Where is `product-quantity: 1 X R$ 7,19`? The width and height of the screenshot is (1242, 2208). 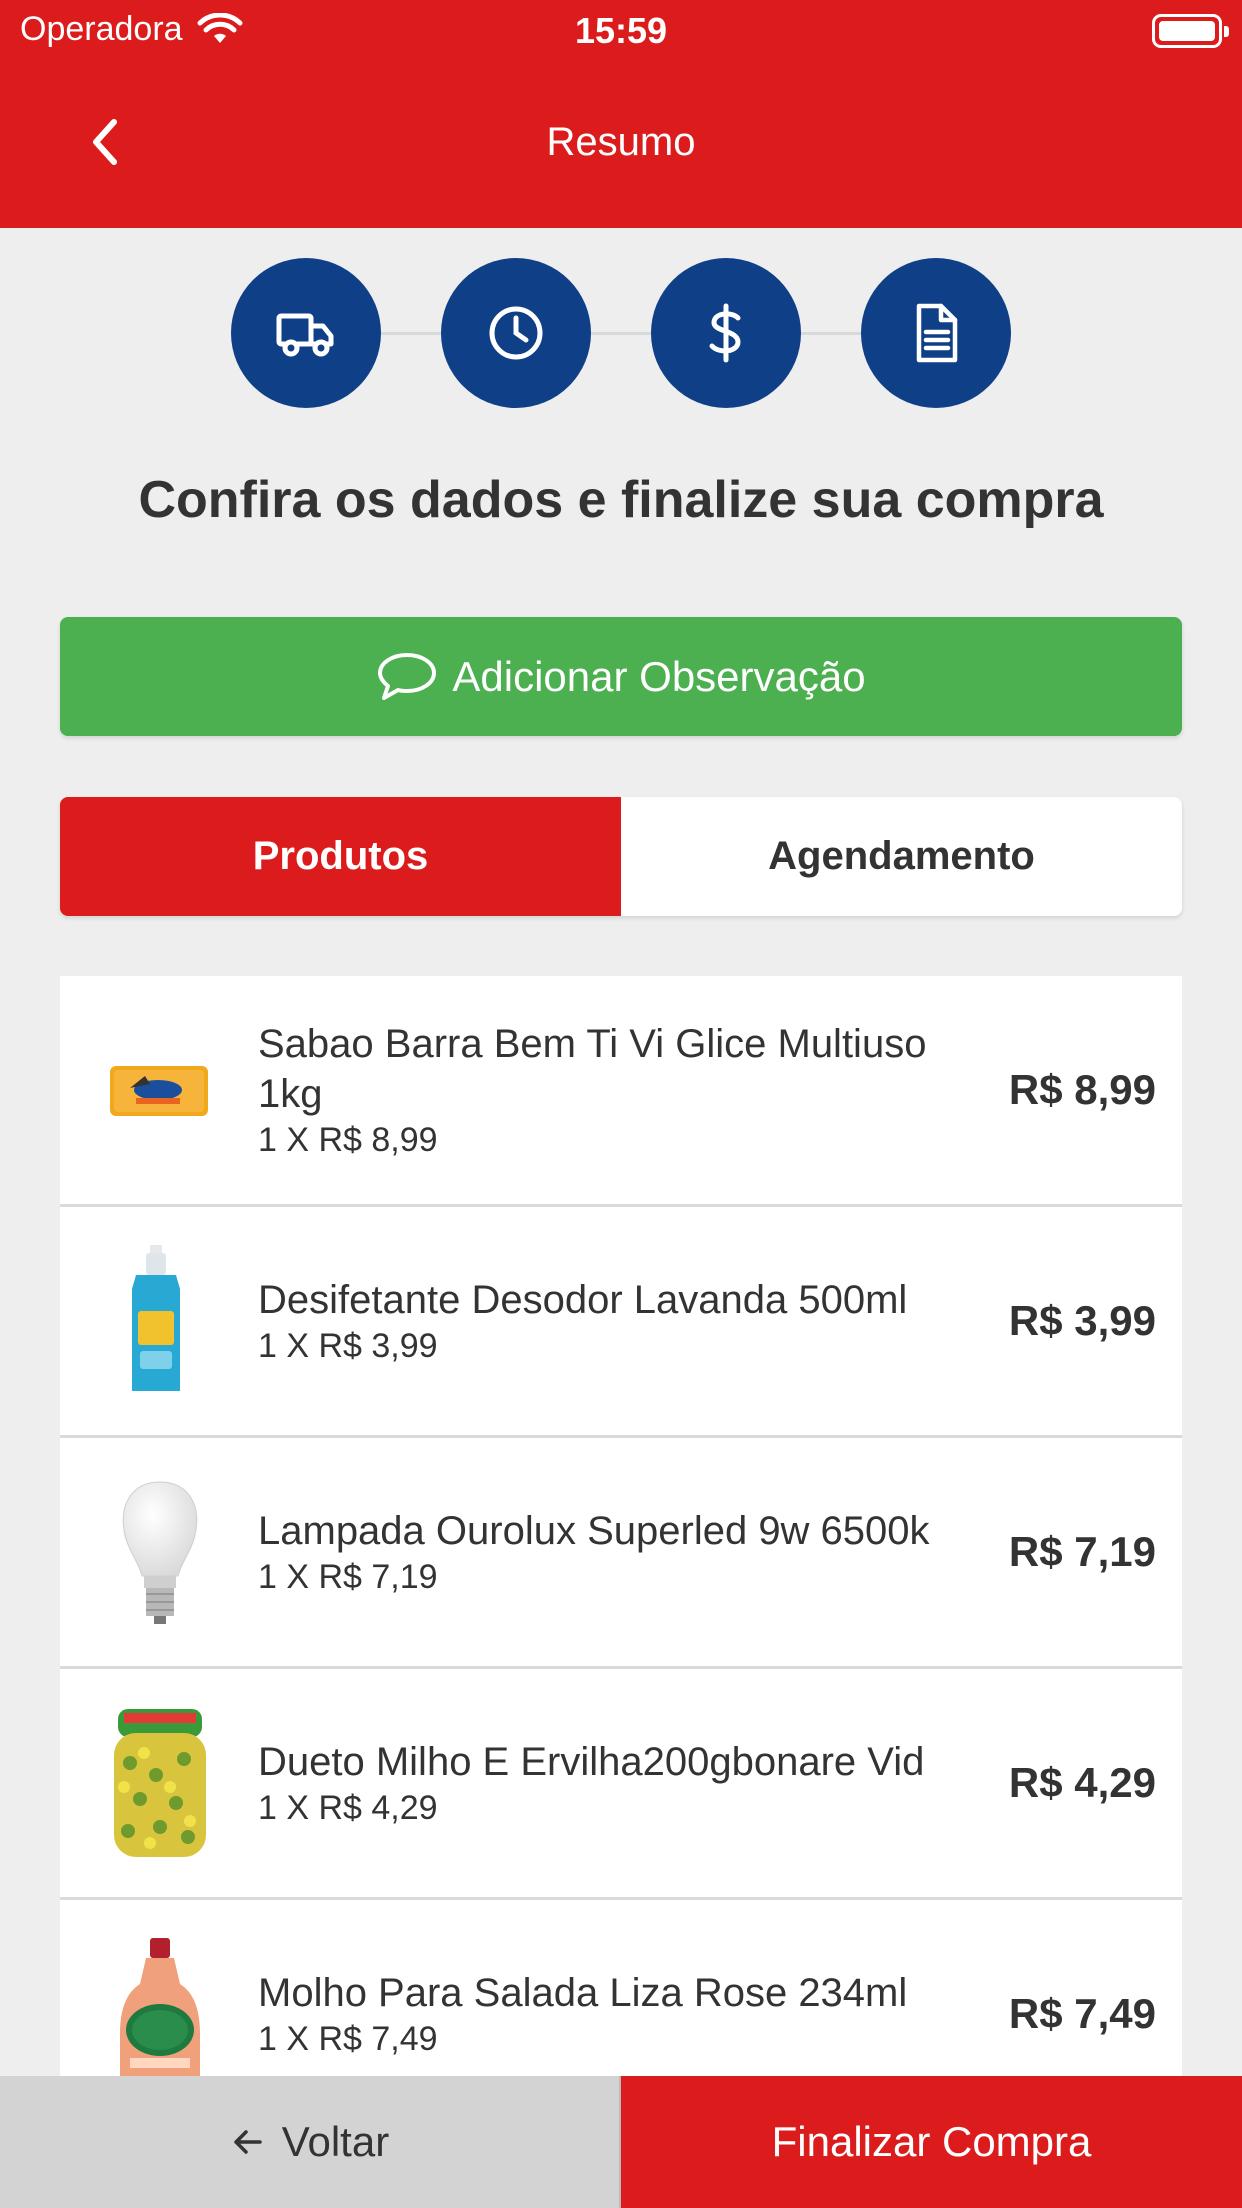
product-quantity: 1 X R$ 7,19 is located at coordinates (348, 1577).